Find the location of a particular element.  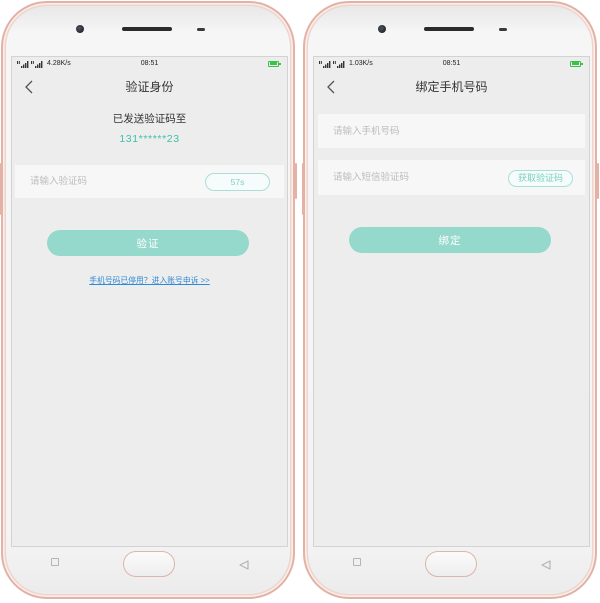

phone-number-row is located at coordinates (451, 131).